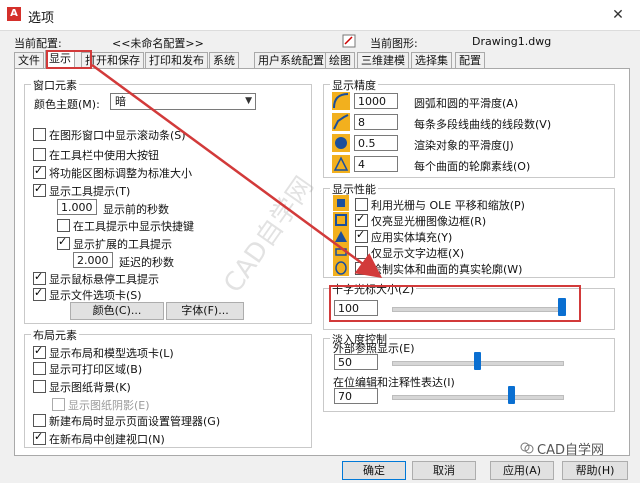  What do you see at coordinates (455, 303) in the screenshot?
I see `highlight-box-crosshair` at bounding box center [455, 303].